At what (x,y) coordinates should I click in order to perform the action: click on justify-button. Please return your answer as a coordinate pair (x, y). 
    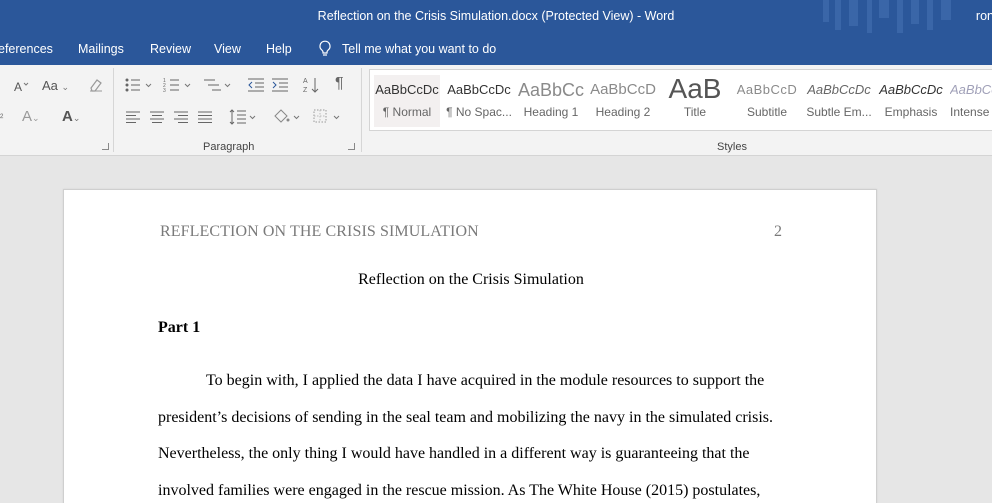
    Looking at the image, I should click on (205, 117).